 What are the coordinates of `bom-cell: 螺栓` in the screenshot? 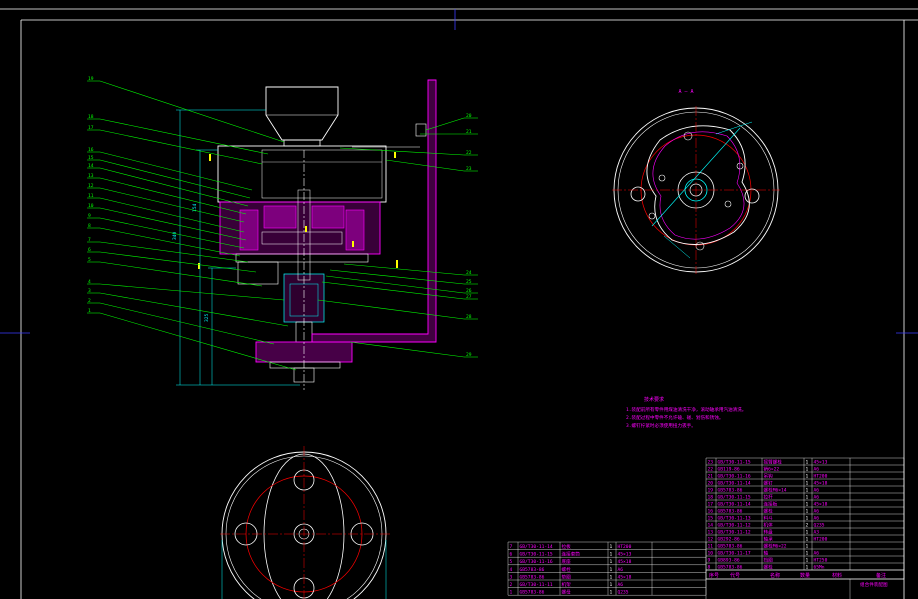 It's located at (567, 569).